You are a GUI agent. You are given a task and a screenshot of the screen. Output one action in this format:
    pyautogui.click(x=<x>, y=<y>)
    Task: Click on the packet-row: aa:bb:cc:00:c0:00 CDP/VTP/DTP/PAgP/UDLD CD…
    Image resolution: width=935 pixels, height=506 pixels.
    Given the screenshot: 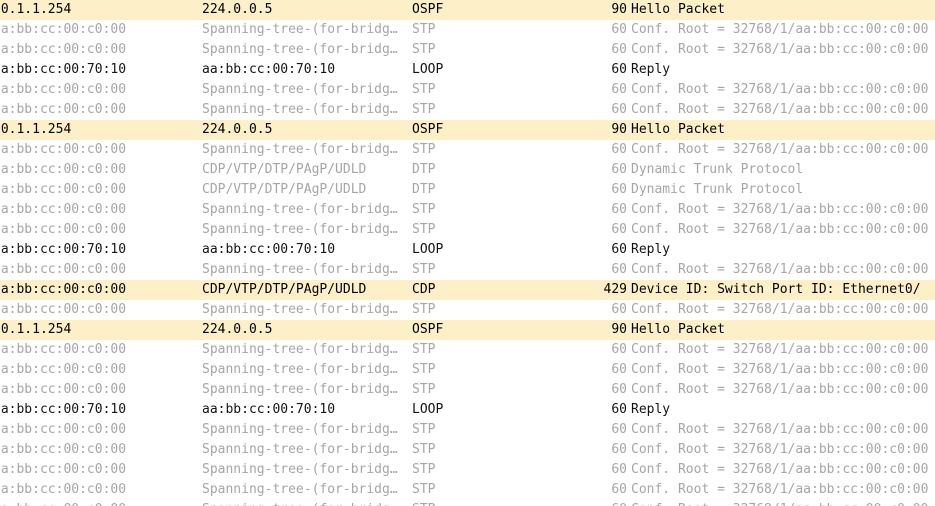 What is the action you would take?
    pyautogui.click(x=467, y=290)
    